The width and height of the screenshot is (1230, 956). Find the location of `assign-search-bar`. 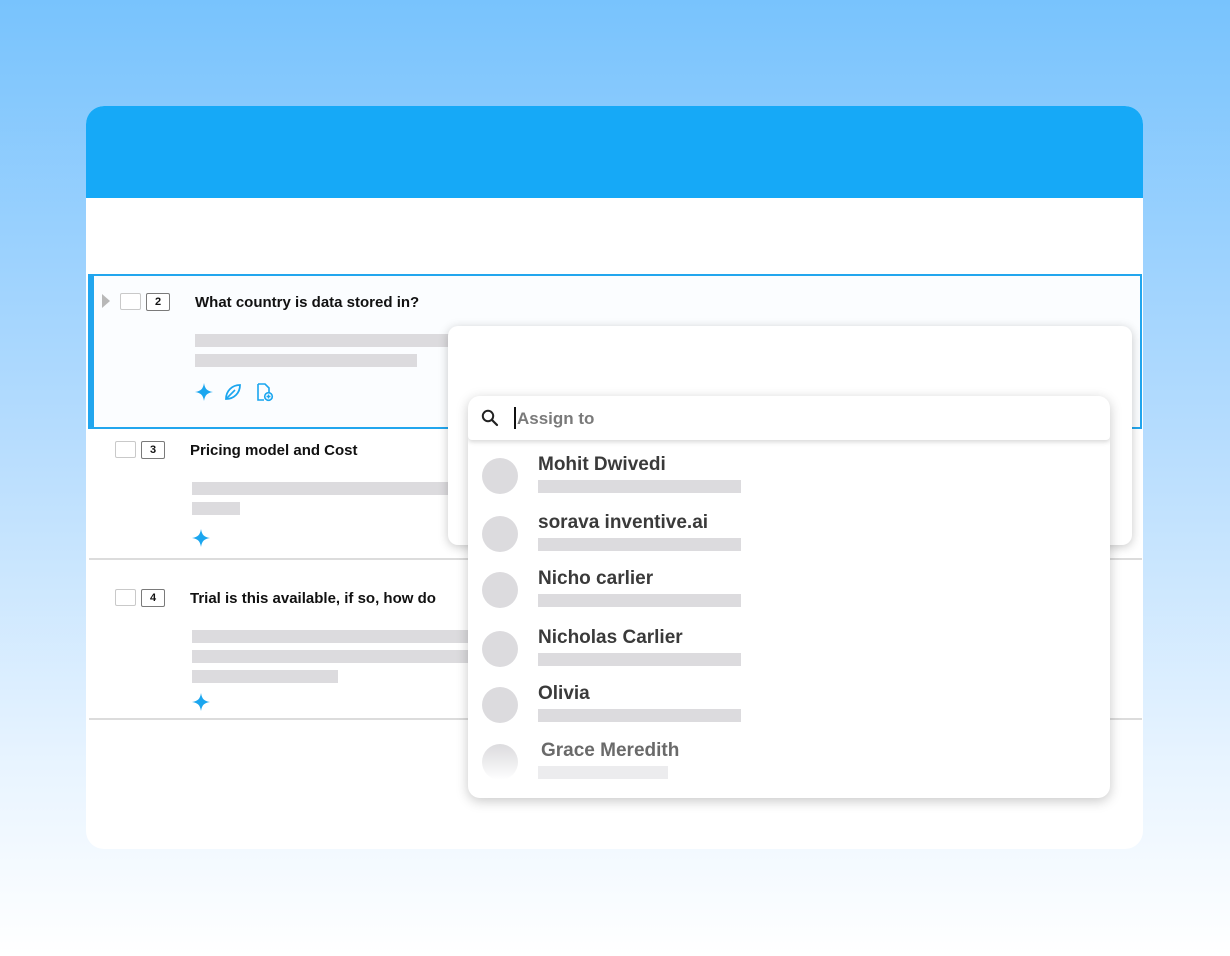

assign-search-bar is located at coordinates (789, 418).